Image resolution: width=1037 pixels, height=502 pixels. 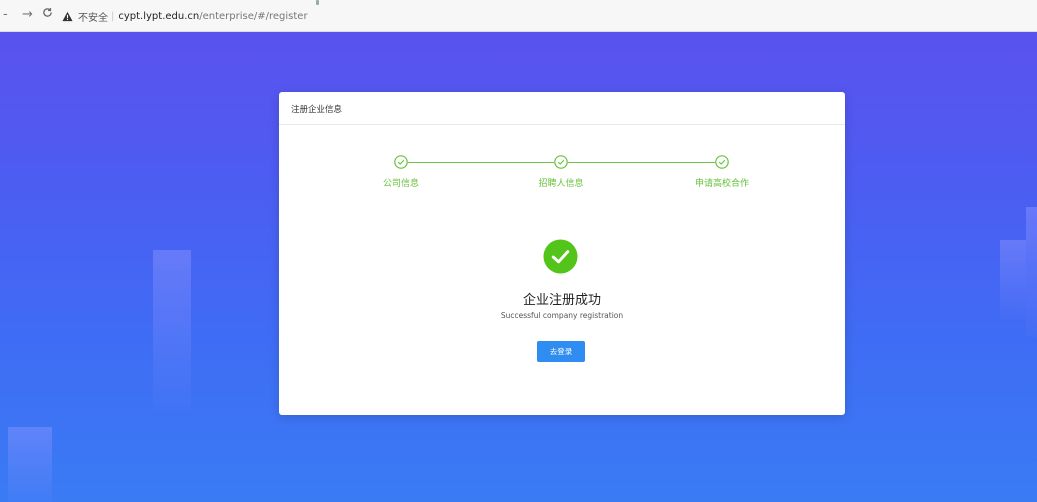 What do you see at coordinates (722, 184) in the screenshot?
I see `step-3-label: 申请高校合作` at bounding box center [722, 184].